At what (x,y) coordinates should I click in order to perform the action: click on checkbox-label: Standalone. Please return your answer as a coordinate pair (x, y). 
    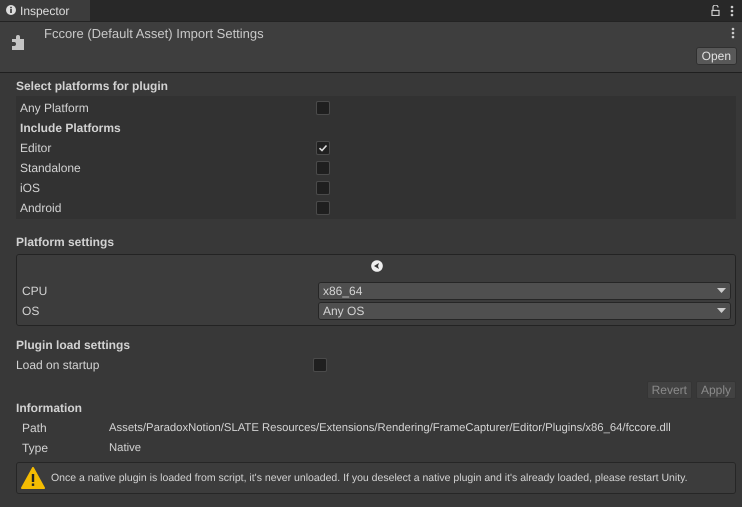
    Looking at the image, I should click on (51, 168).